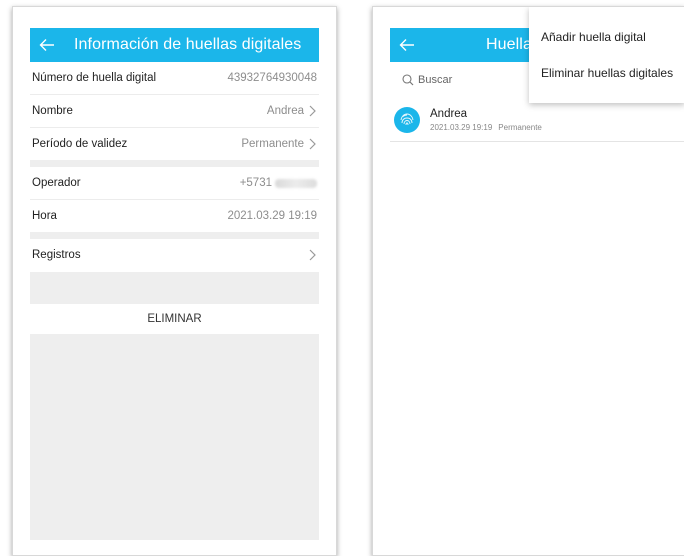  I want to click on app-bar: Información de huellas digitales, so click(174, 45).